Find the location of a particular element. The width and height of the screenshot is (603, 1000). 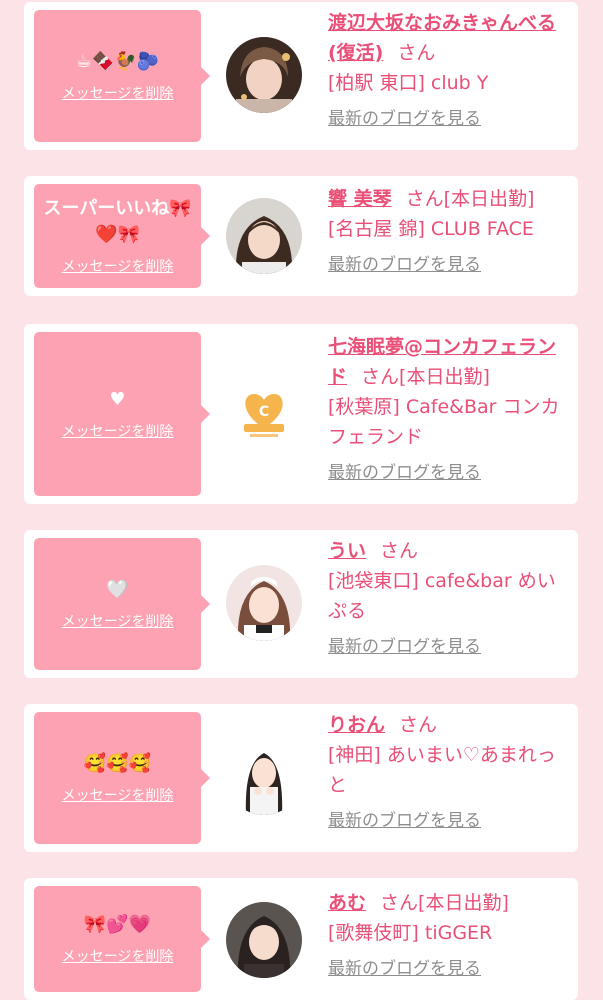

cast-info: あむ さん[本日出勤] [歌舞伎町] tiGGER 最新のブログを見る is located at coordinates (450, 936).